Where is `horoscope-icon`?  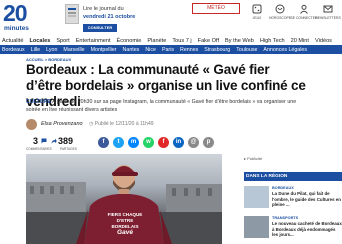
horoscope-icon is located at coordinates (280, 9).